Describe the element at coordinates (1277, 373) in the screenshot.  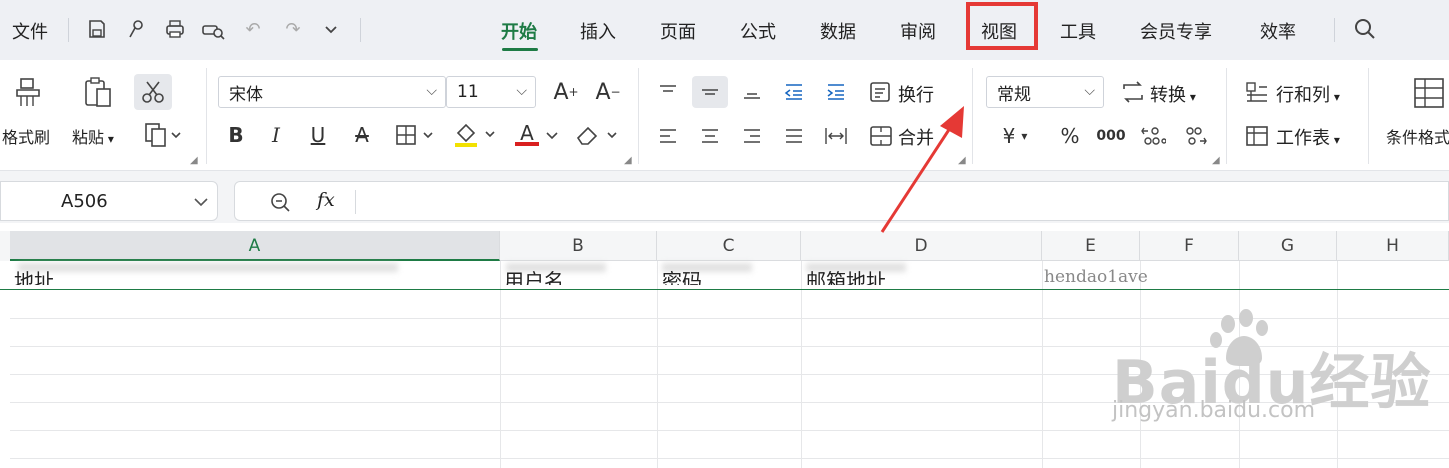
I see `watermark: Baidu经验 jingyan.baidu.com` at that location.